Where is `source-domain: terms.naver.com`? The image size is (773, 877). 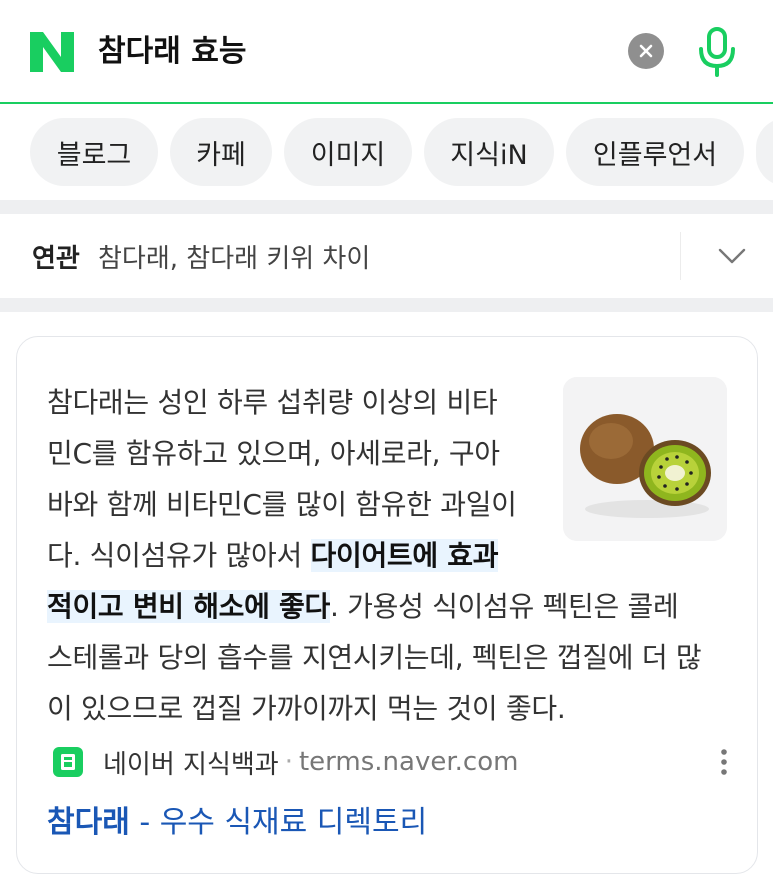 source-domain: terms.naver.com is located at coordinates (408, 762).